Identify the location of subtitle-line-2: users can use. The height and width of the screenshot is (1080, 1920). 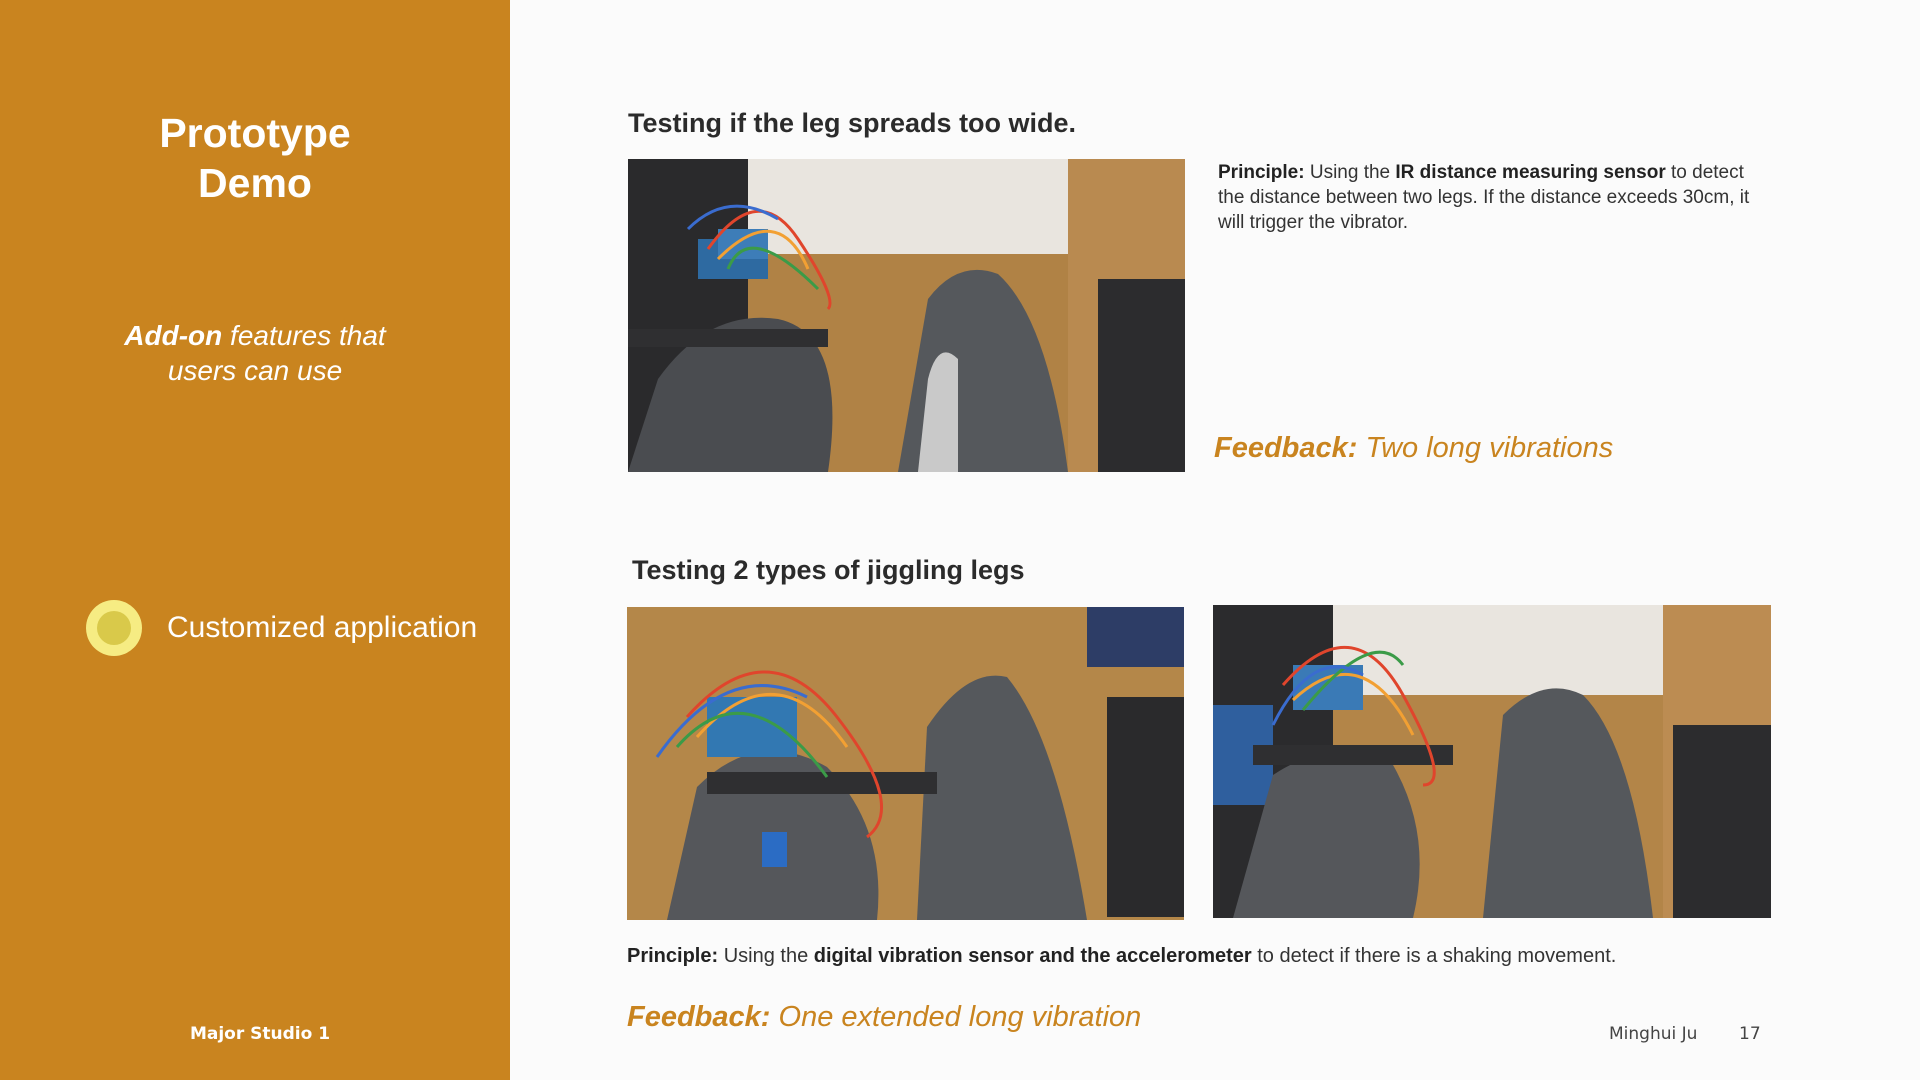
(255, 370).